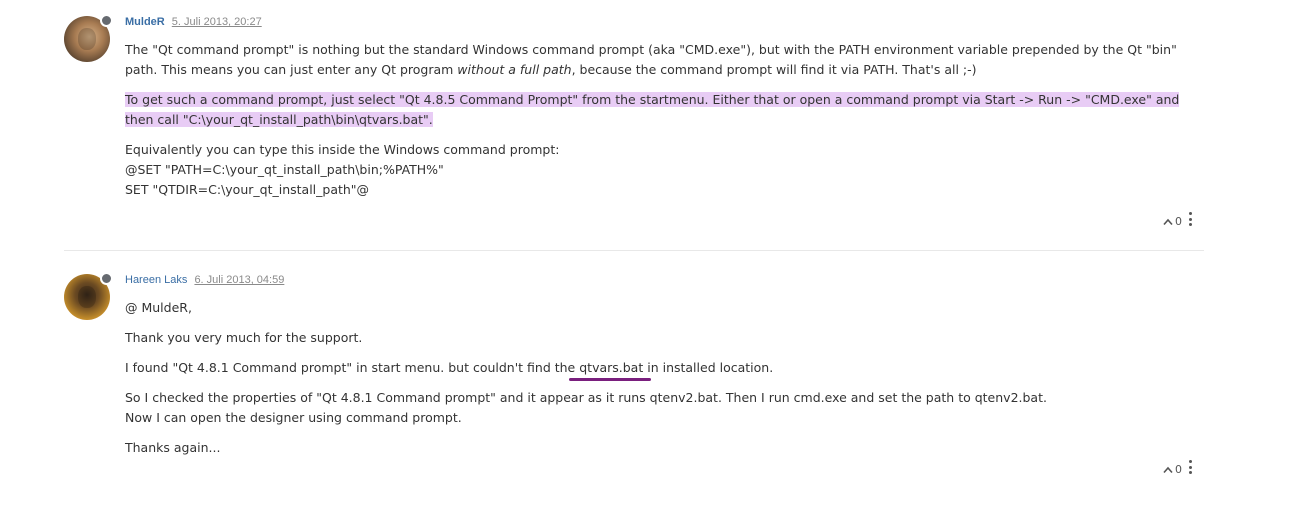 The height and width of the screenshot is (505, 1295). Describe the element at coordinates (610, 370) in the screenshot. I see `annotated-text: qtvars.bat` at that location.